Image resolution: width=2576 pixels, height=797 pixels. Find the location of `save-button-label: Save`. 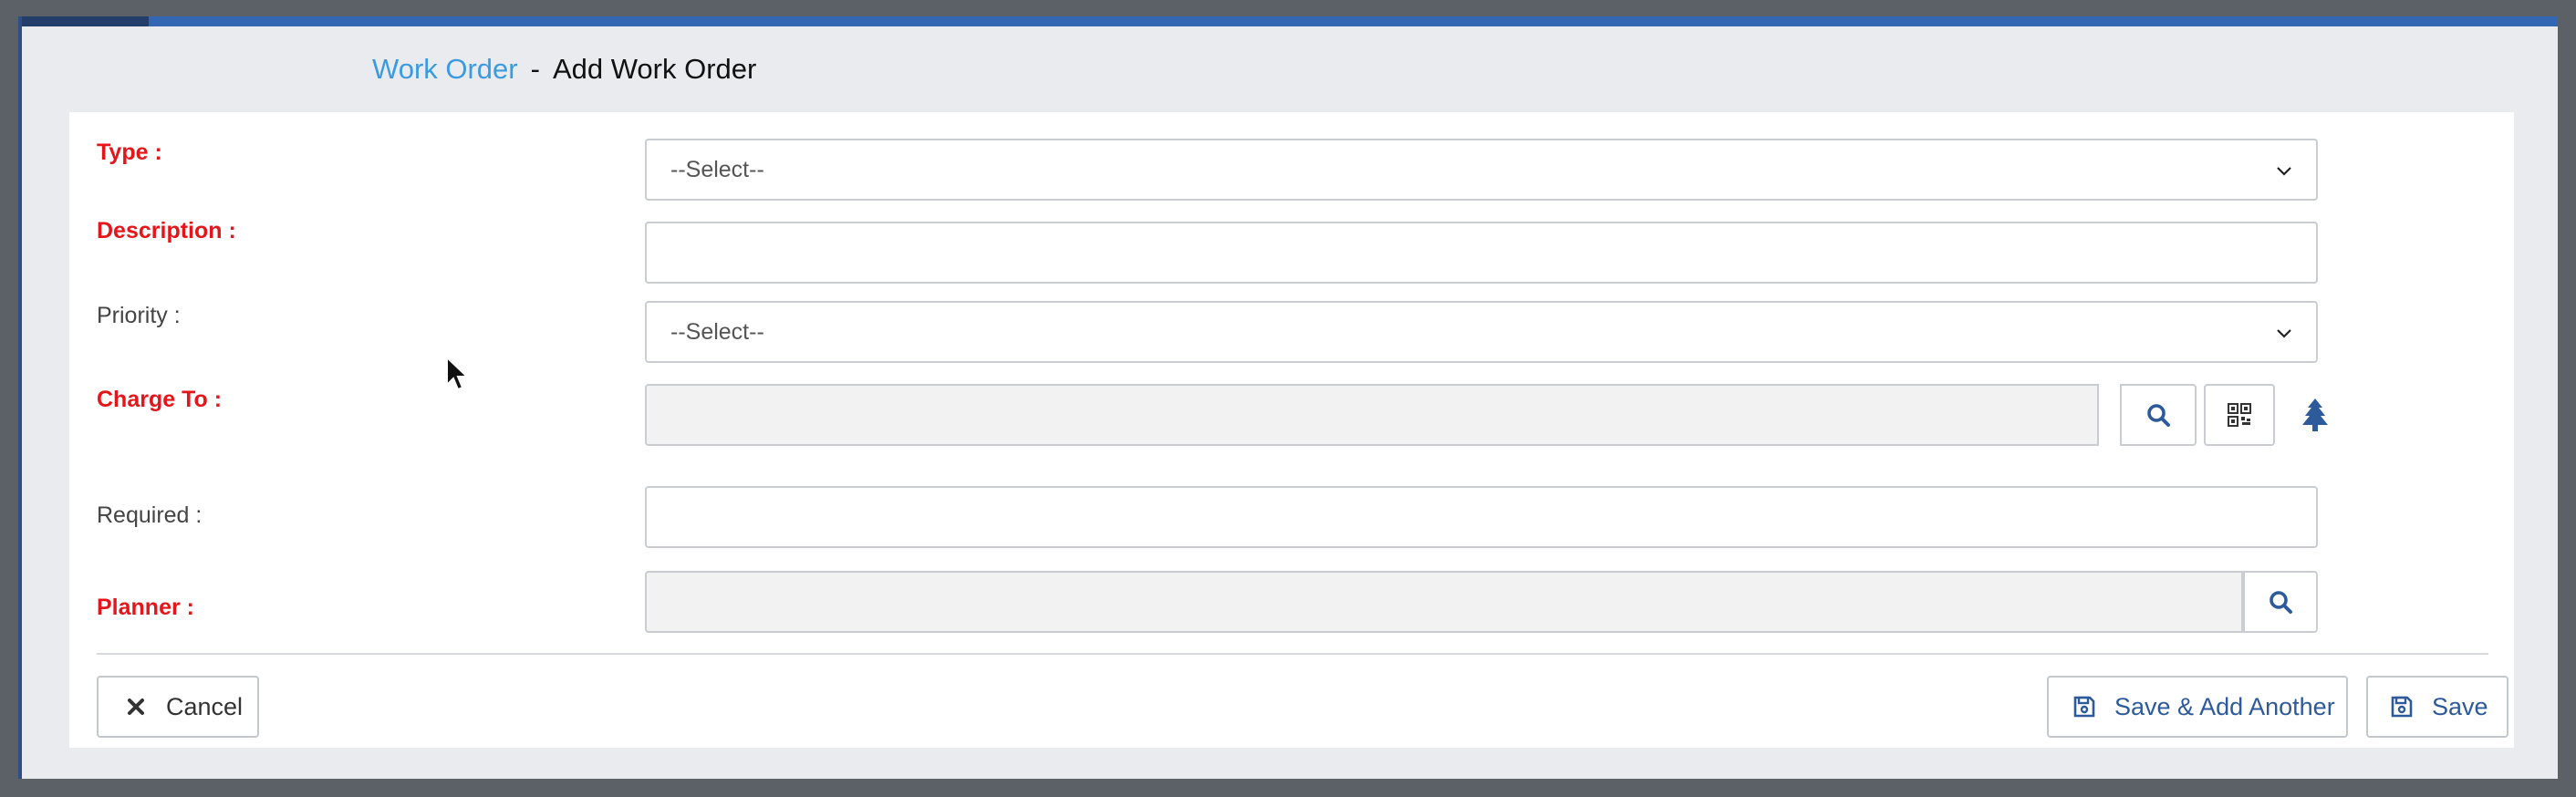

save-button-label: Save is located at coordinates (2460, 707).